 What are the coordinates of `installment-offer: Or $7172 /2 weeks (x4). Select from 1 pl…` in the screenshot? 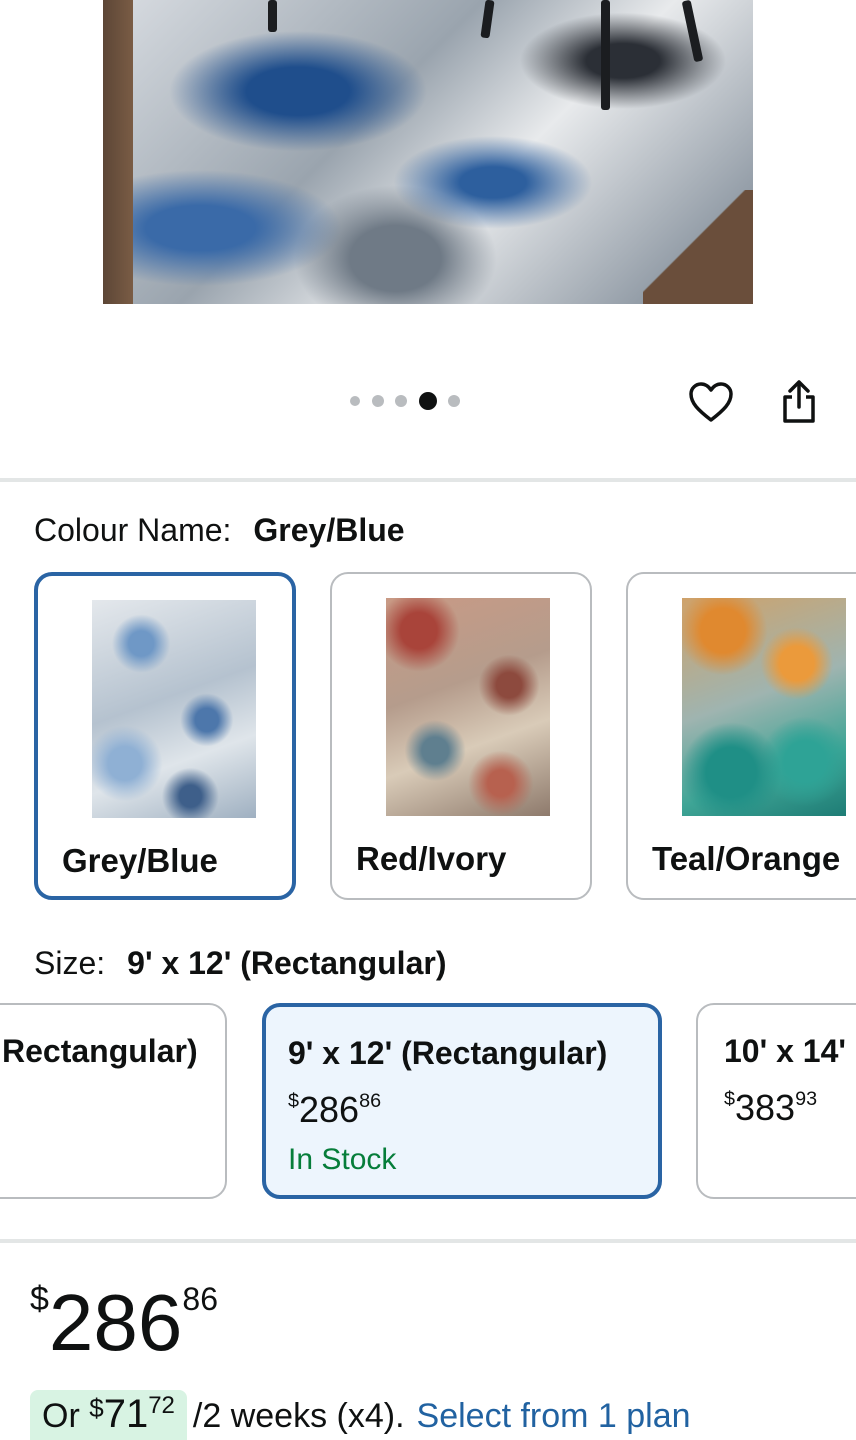 It's located at (360, 1415).